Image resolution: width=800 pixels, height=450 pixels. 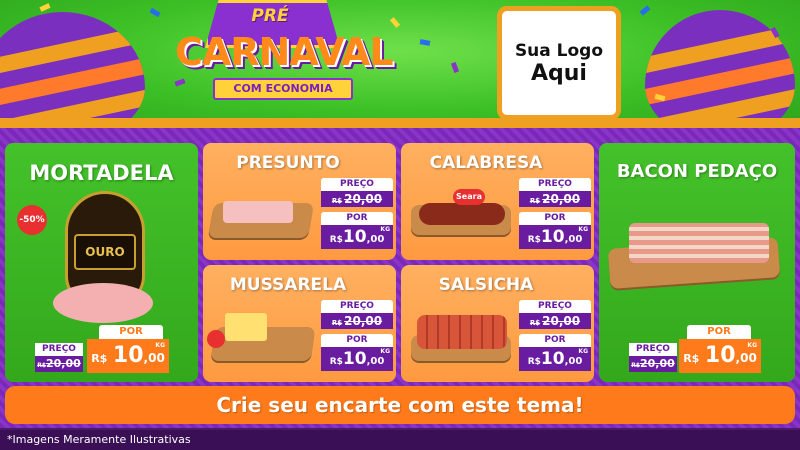 I want to click on logo-placeholder: Sua Logo Aqui, so click(x=559, y=63).